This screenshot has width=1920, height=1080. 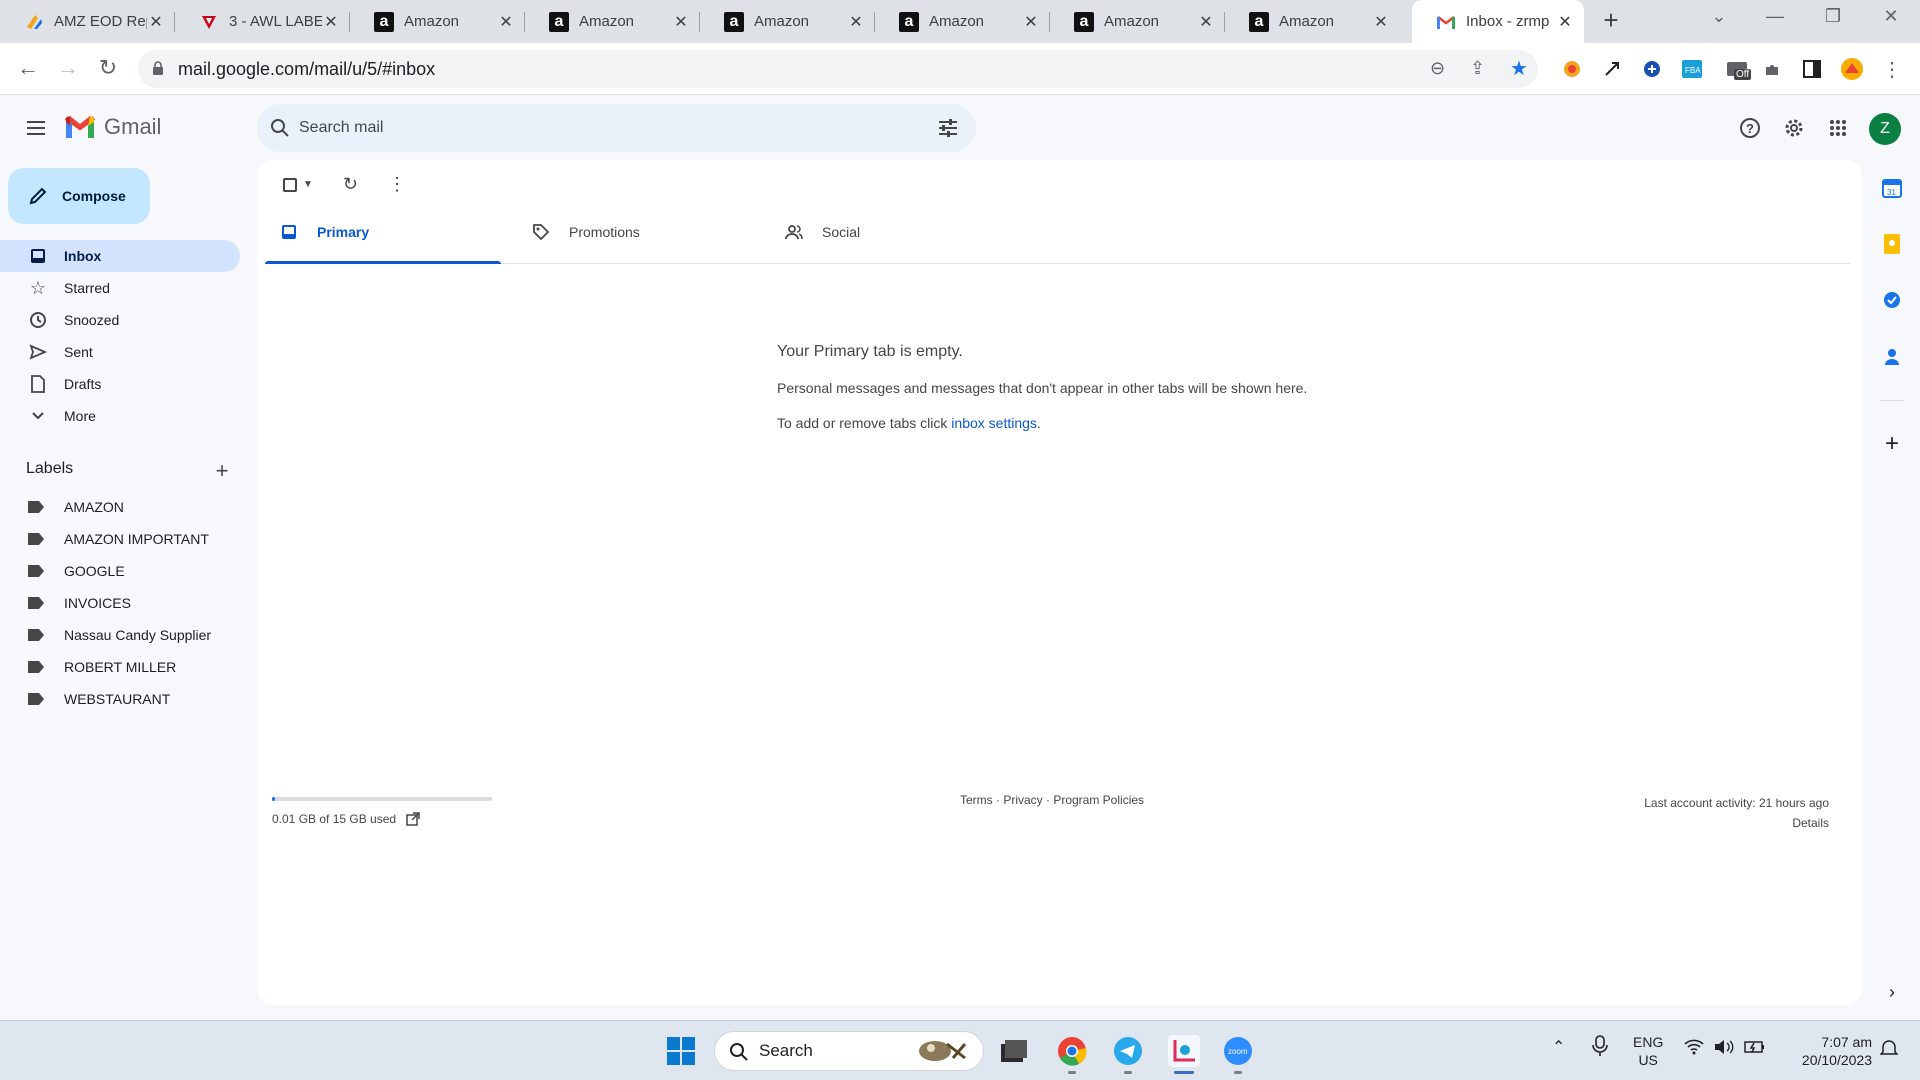 What do you see at coordinates (1611, 20) in the screenshot?
I see `new-tab-icon: +` at bounding box center [1611, 20].